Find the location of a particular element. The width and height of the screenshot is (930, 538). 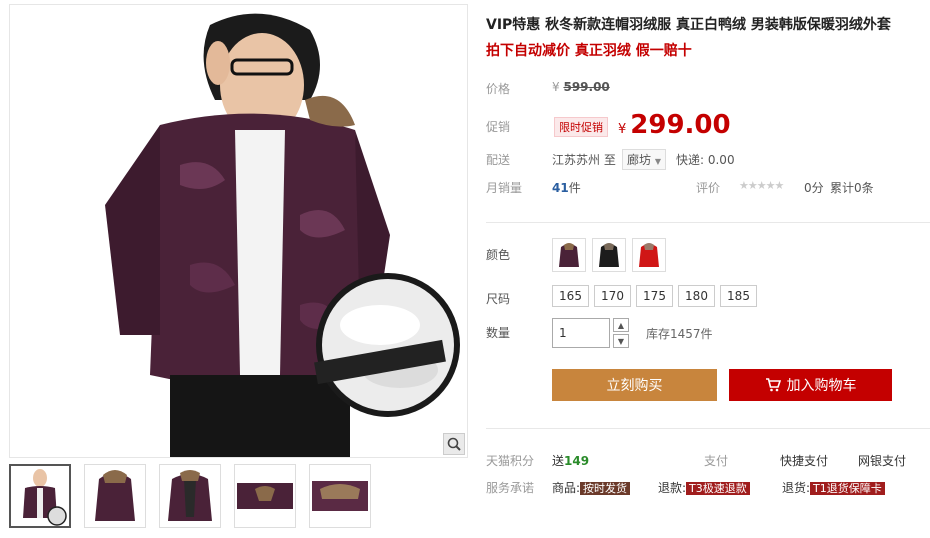

promo-tag: 限时促销 is located at coordinates (581, 127).